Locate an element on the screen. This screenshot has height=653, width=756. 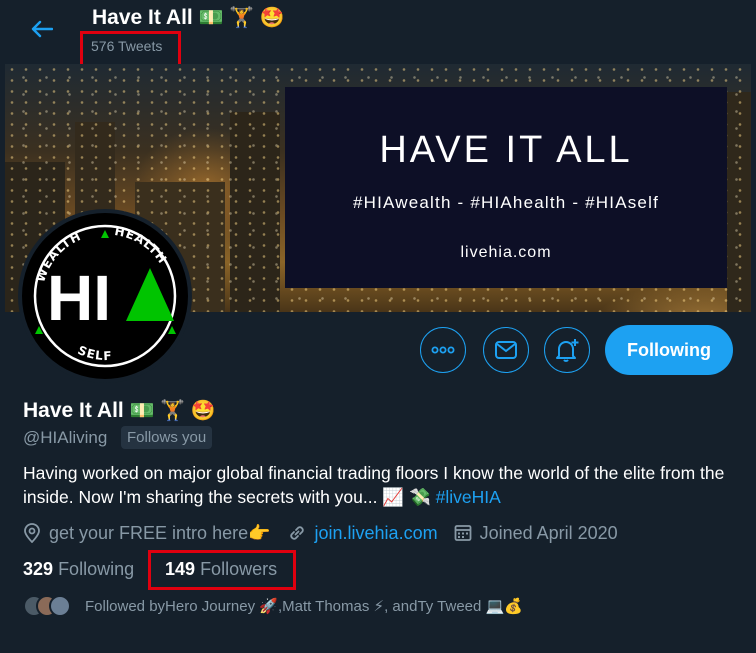
handle: @HIAliving is located at coordinates (65, 437).